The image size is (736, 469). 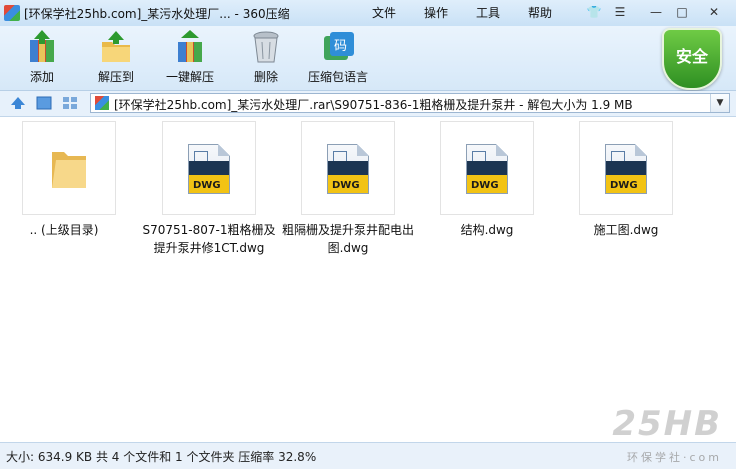 What do you see at coordinates (42, 47) in the screenshot?
I see `add-archive-icon` at bounding box center [42, 47].